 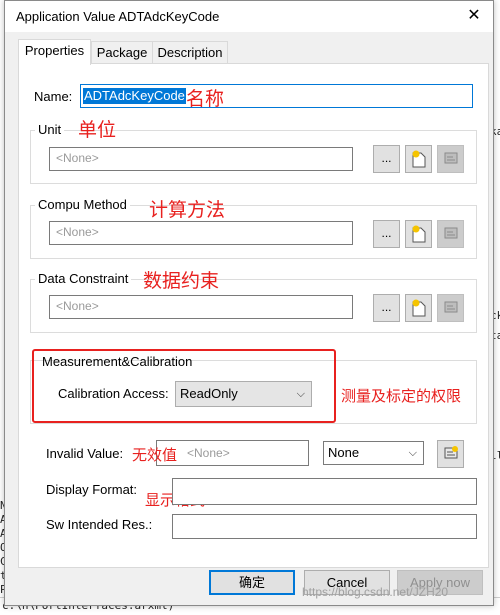 What do you see at coordinates (187, 210) in the screenshot?
I see `compu-method-annotation: 计算方法` at bounding box center [187, 210].